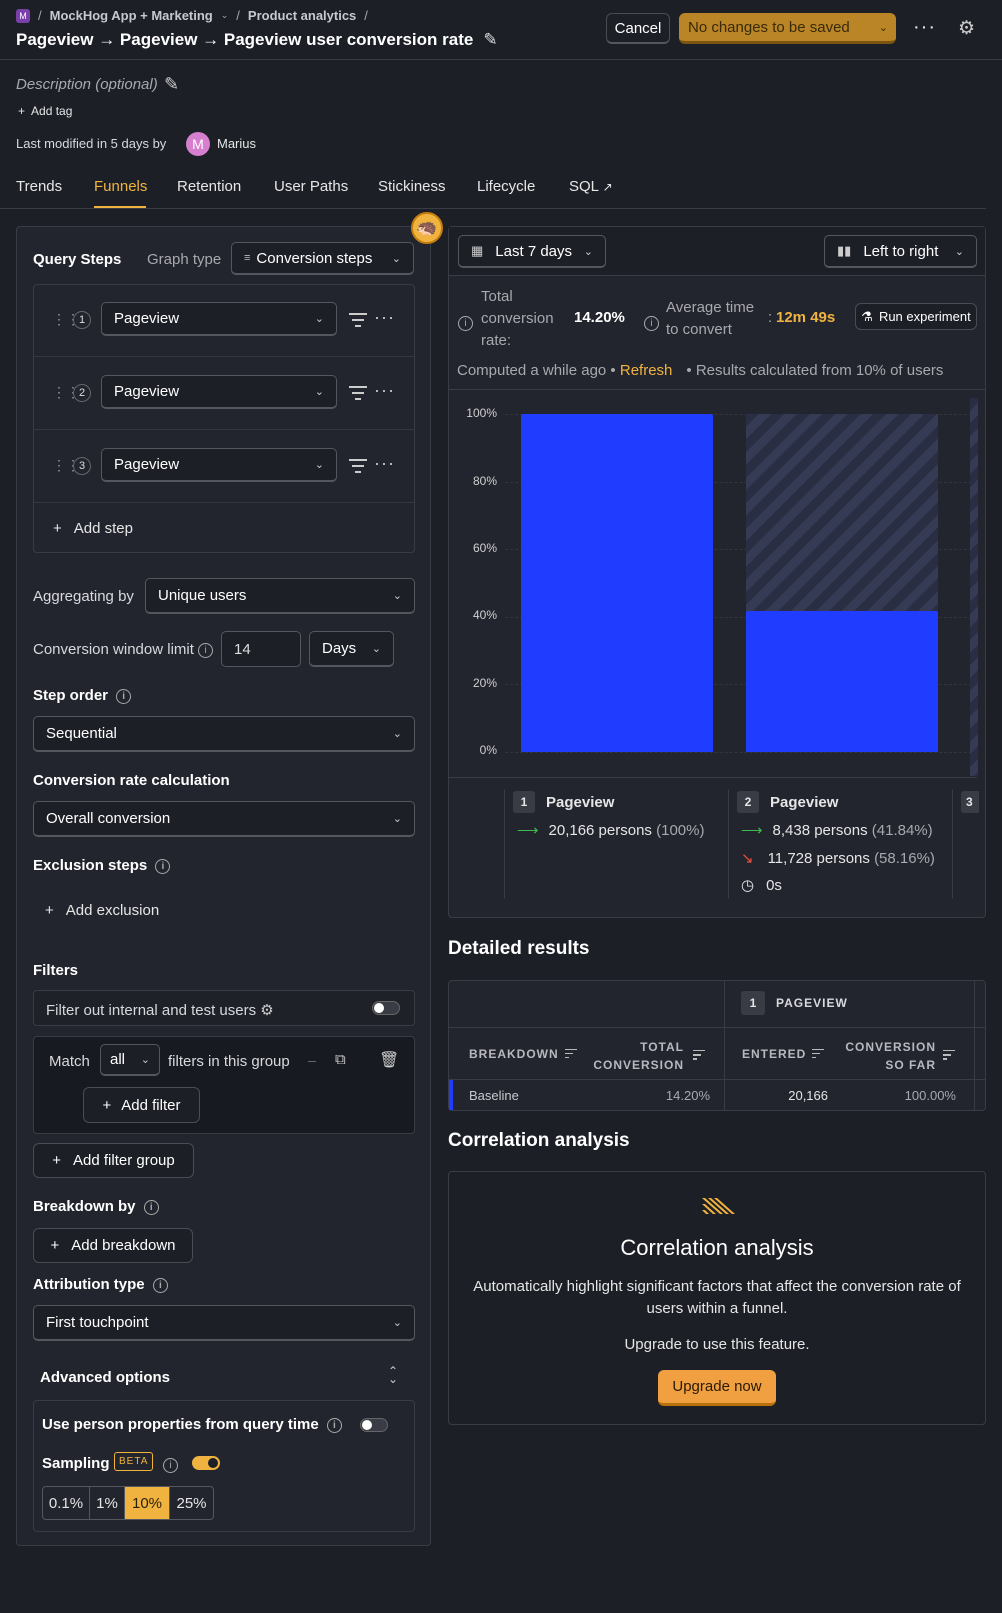 The height and width of the screenshot is (1613, 1002). I want to click on person-props-toggle, so click(374, 1425).